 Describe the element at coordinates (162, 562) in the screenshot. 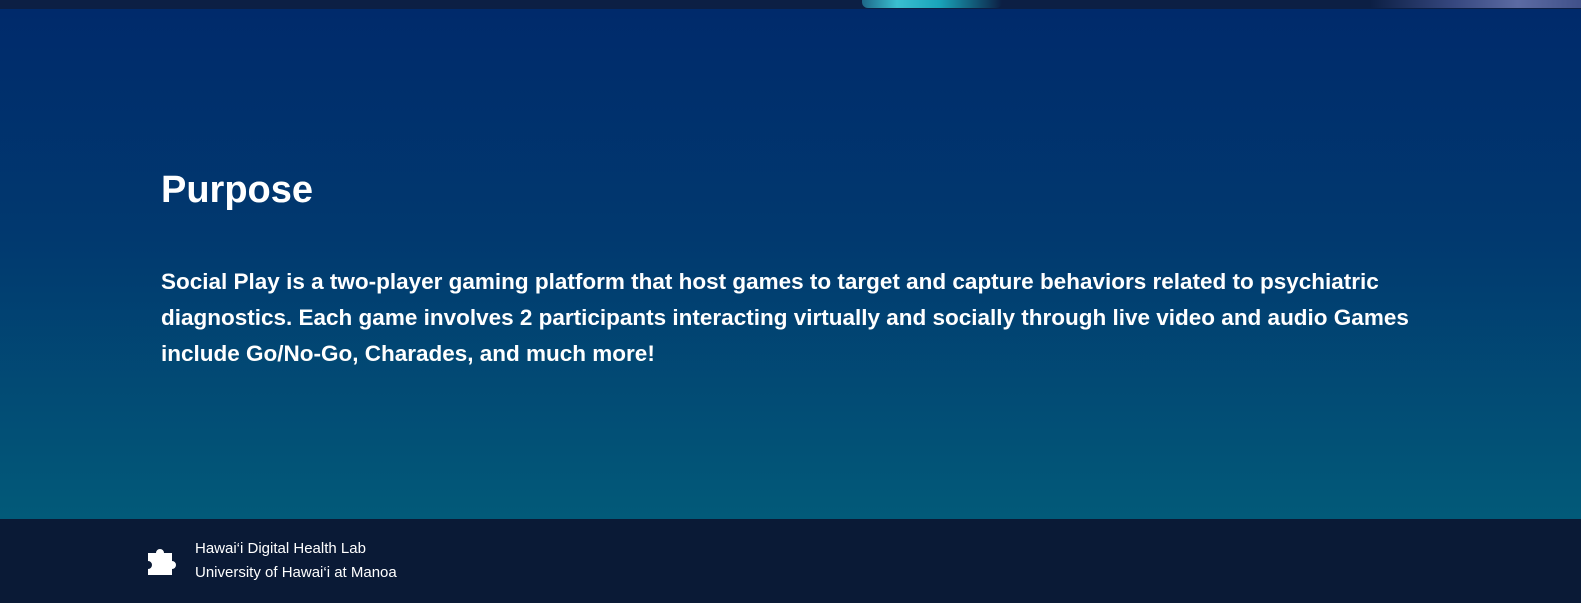

I see `puzzle-piece-icon` at that location.